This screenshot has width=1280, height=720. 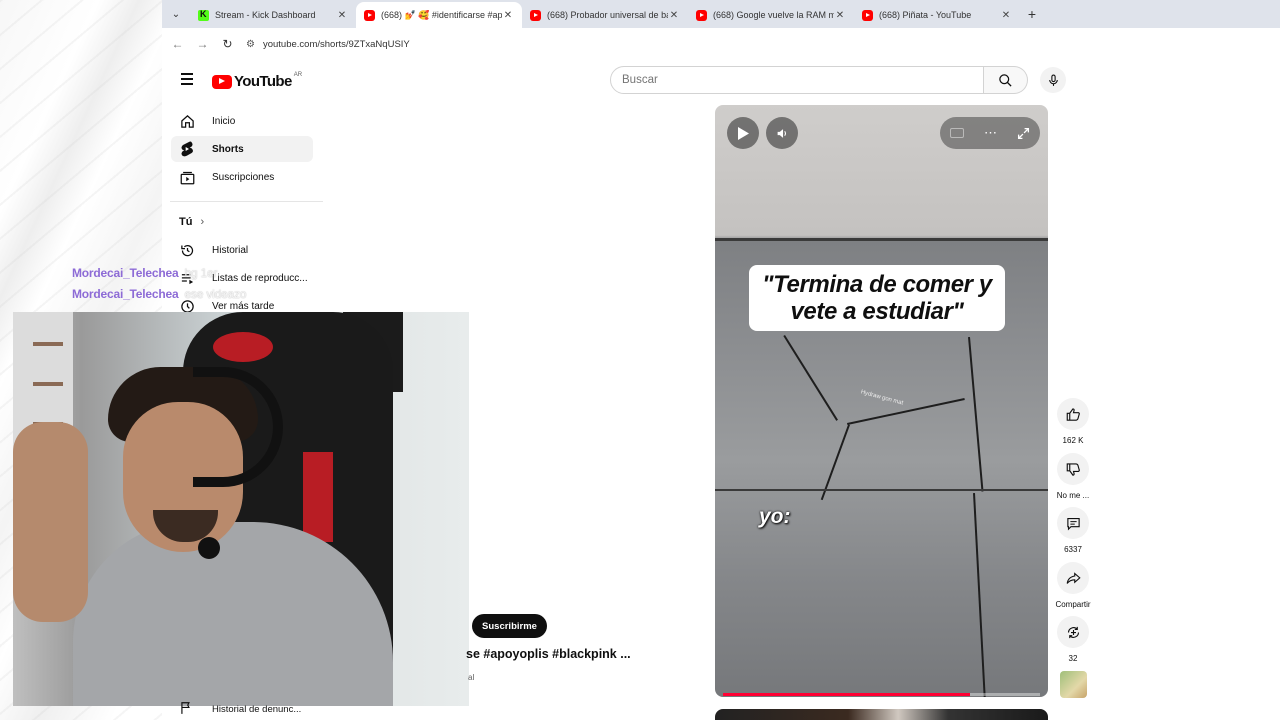 I want to click on chair-accent, so click(x=318, y=497).